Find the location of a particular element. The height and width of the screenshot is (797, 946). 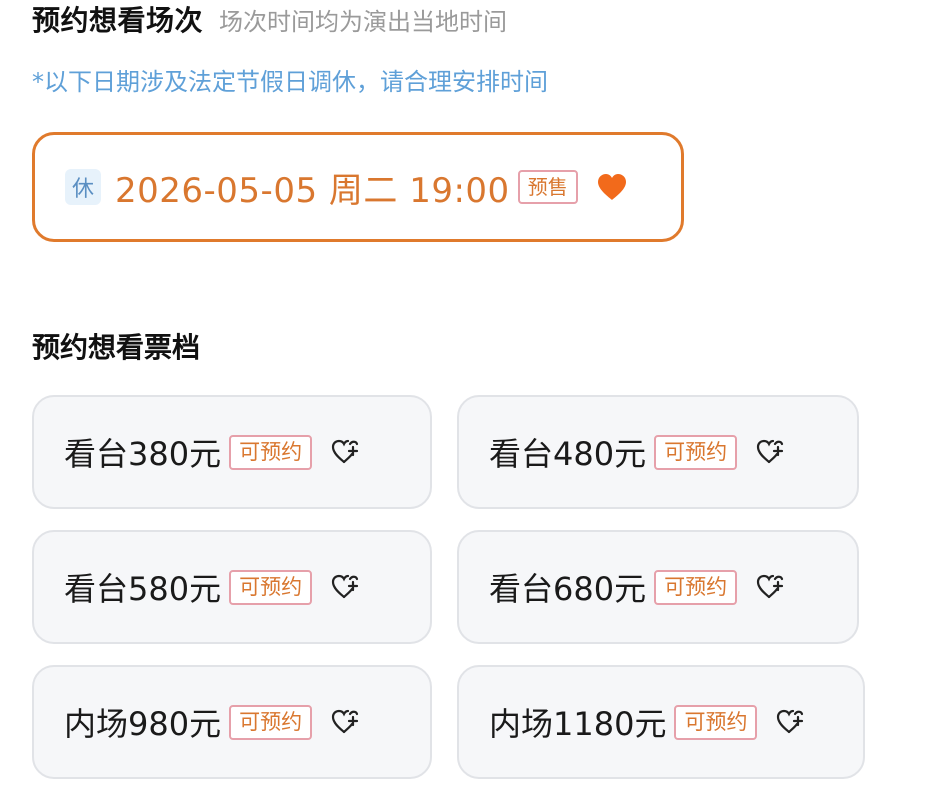

tier-option: 看台480元 可预约 is located at coordinates (658, 452).